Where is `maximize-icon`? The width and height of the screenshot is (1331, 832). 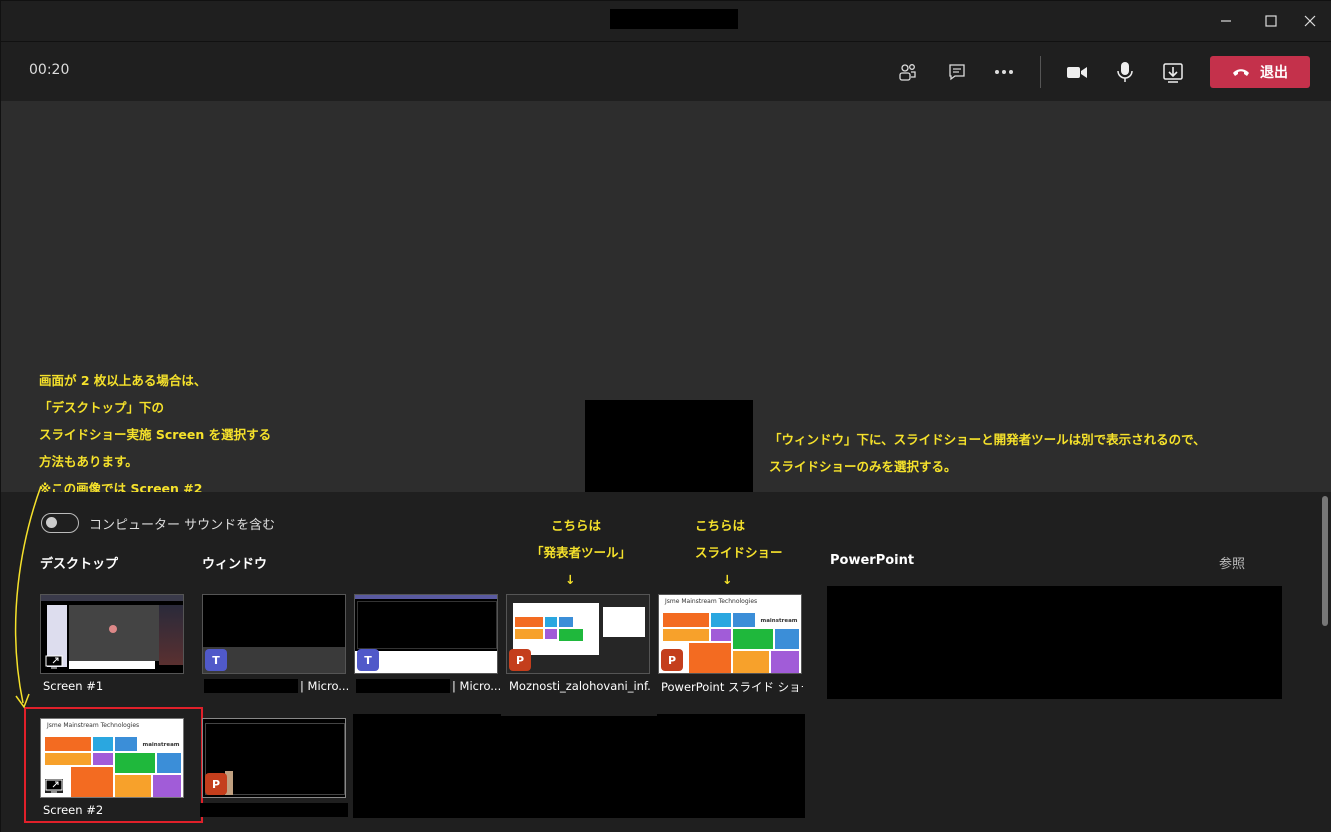
maximize-icon is located at coordinates (1271, 21).